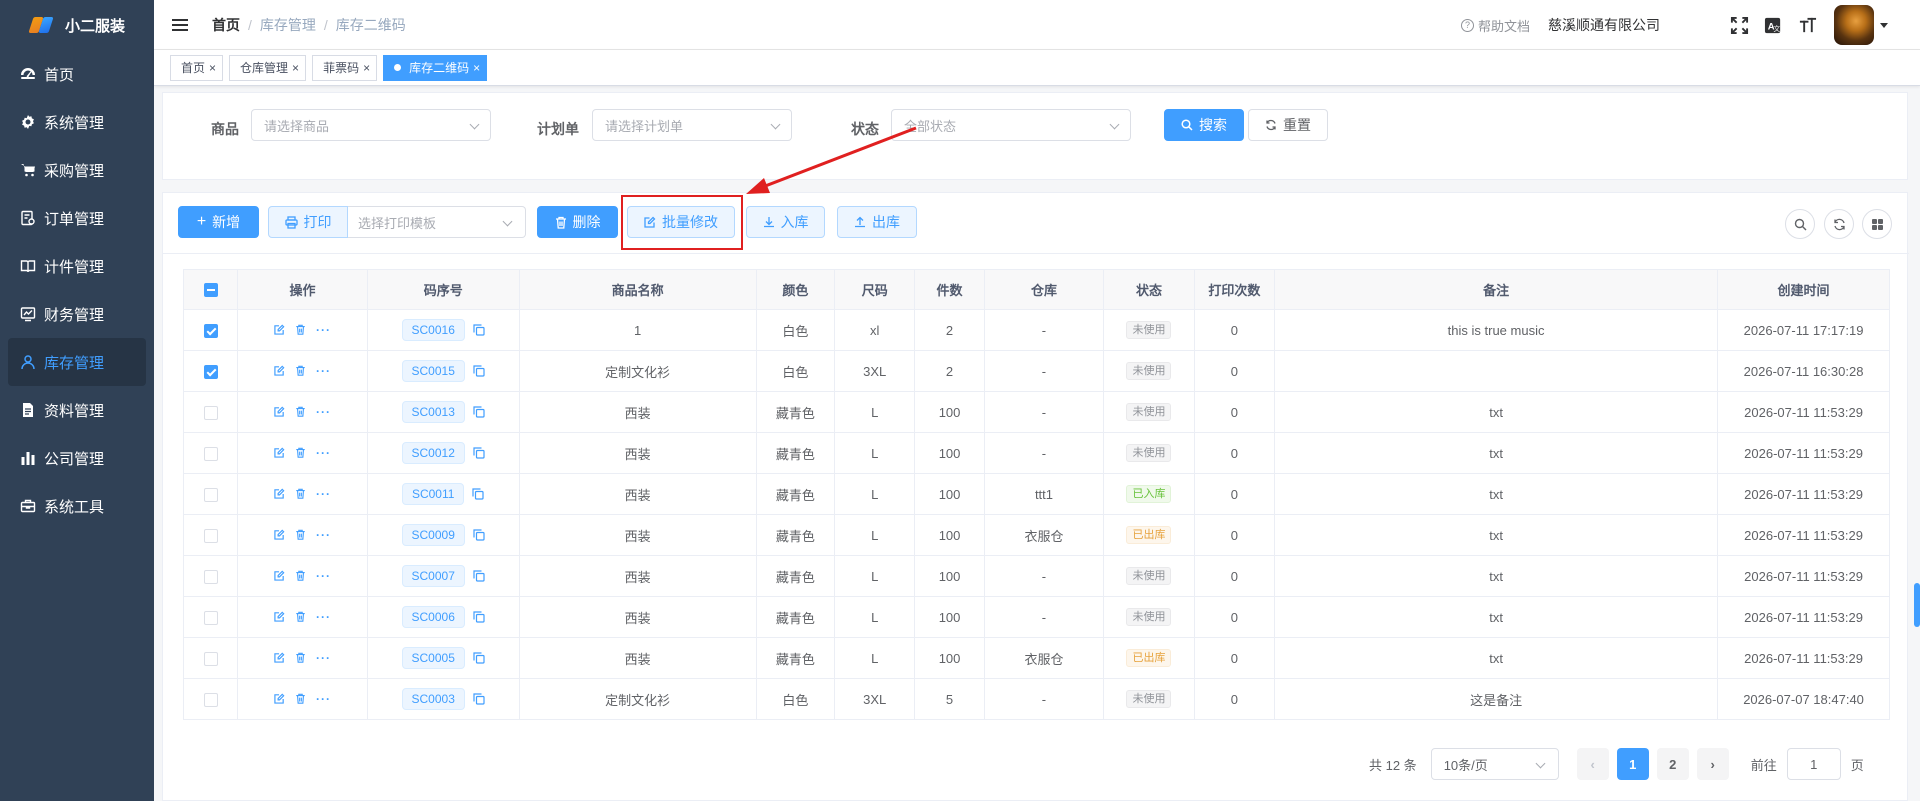 This screenshot has width=1920, height=801. Describe the element at coordinates (577, 222) in the screenshot. I see `delete-button: 删除` at that location.